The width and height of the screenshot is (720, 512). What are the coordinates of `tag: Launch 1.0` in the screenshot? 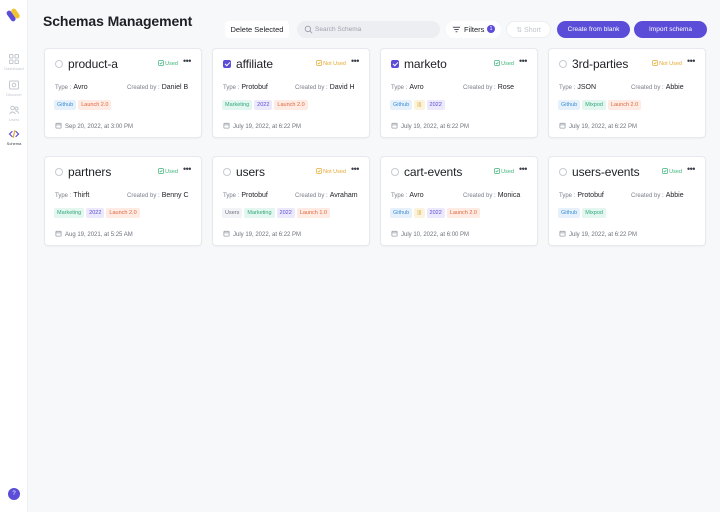 It's located at (313, 213).